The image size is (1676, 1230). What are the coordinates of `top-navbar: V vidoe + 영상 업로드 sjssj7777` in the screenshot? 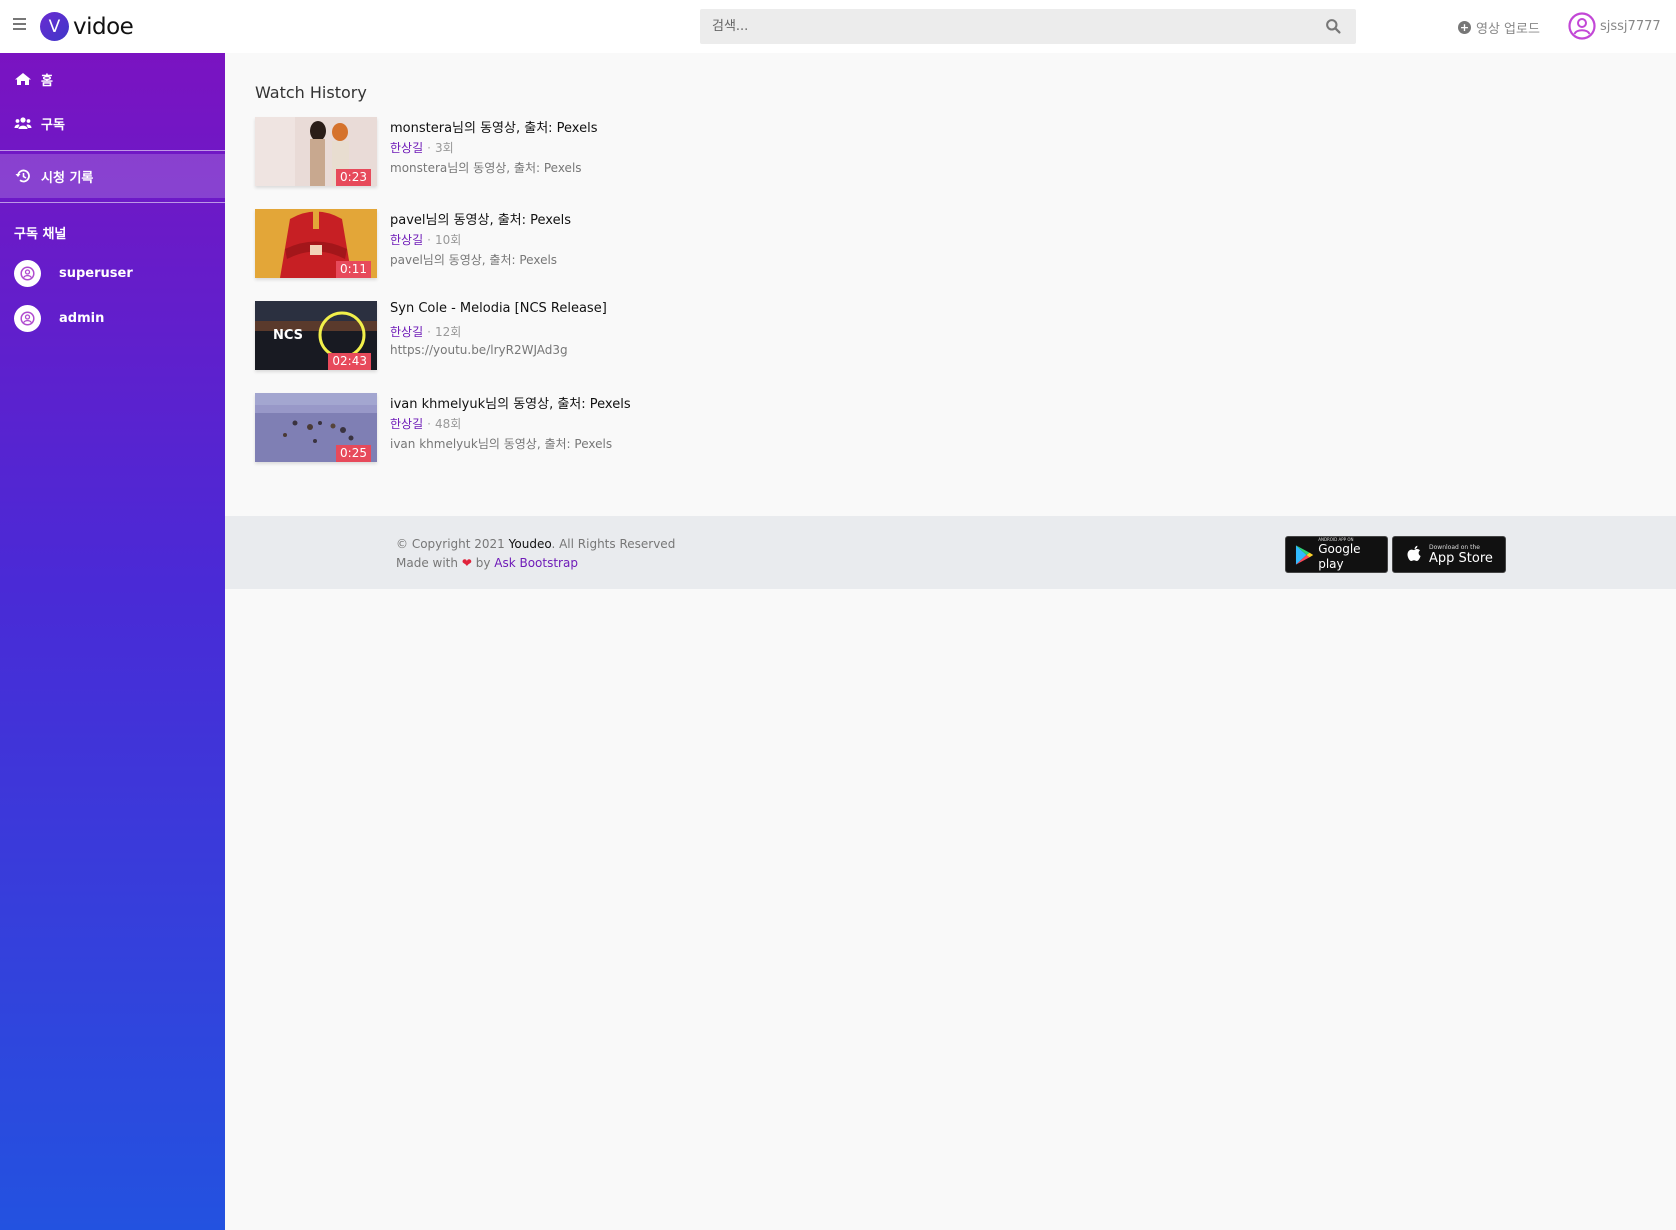 It's located at (838, 26).